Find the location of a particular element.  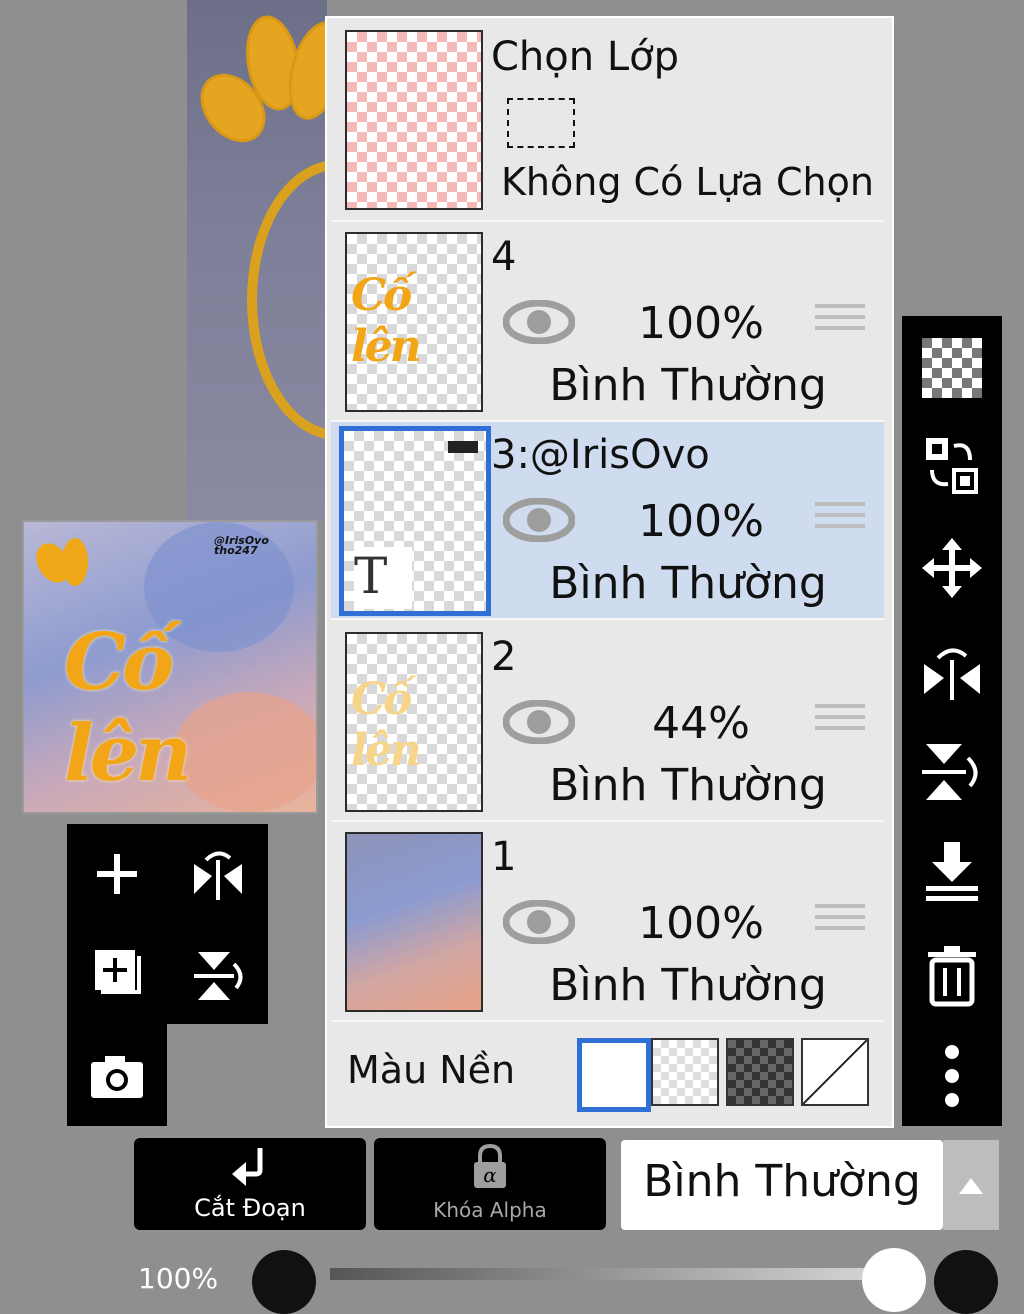

background-transparent-swatch is located at coordinates (685, 1072).